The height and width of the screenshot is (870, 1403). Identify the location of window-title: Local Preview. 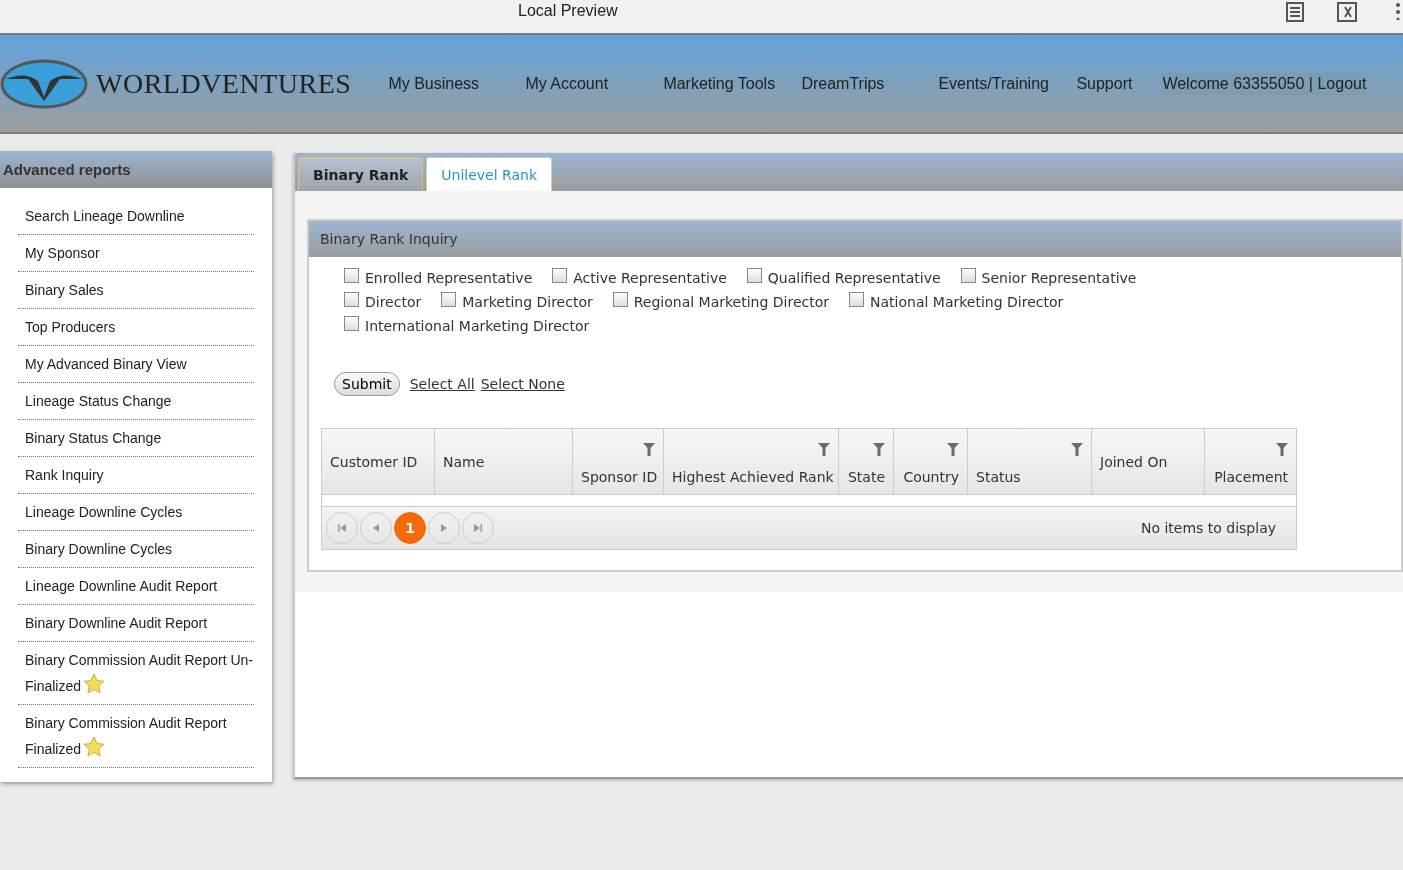
(568, 11).